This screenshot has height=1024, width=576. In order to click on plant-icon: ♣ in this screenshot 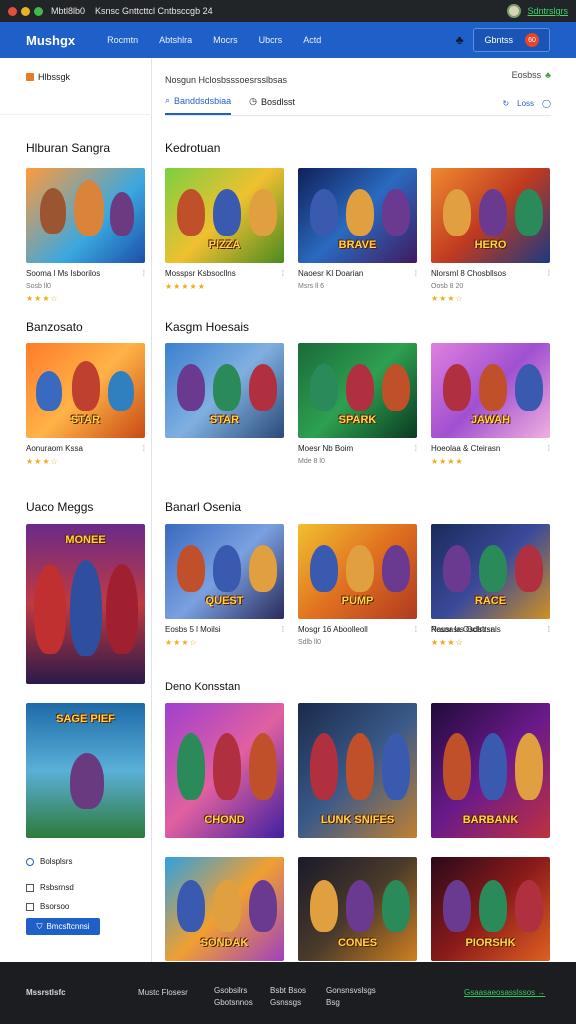, I will do `click(548, 75)`.